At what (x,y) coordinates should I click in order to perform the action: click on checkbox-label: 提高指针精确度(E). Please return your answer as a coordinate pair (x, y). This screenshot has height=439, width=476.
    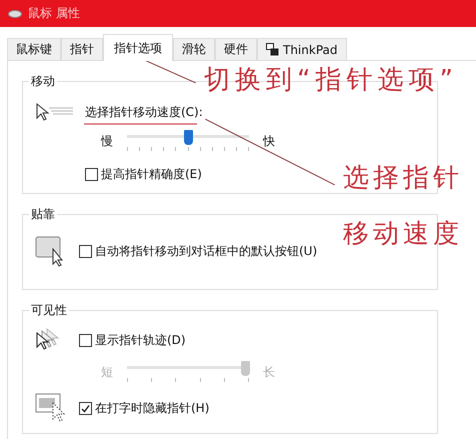
    Looking at the image, I should click on (151, 174).